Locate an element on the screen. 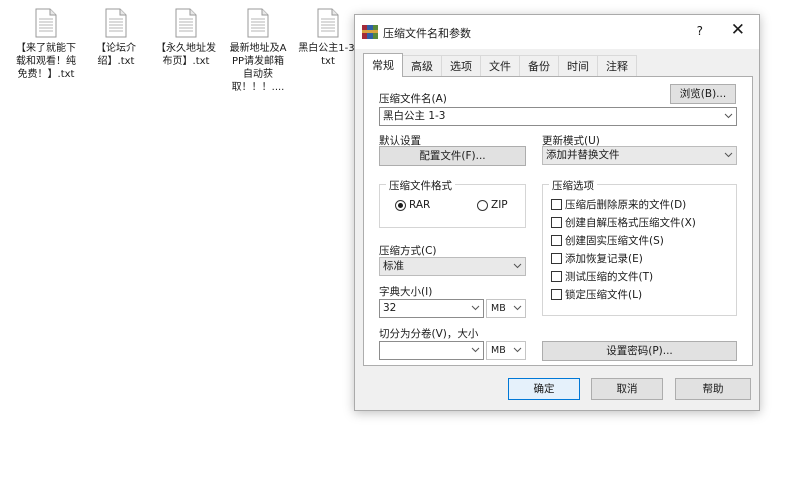 This screenshot has height=484, width=800. tab-bar: 常规 高级 选项 文件 备份 时间 注释 is located at coordinates (500, 65).